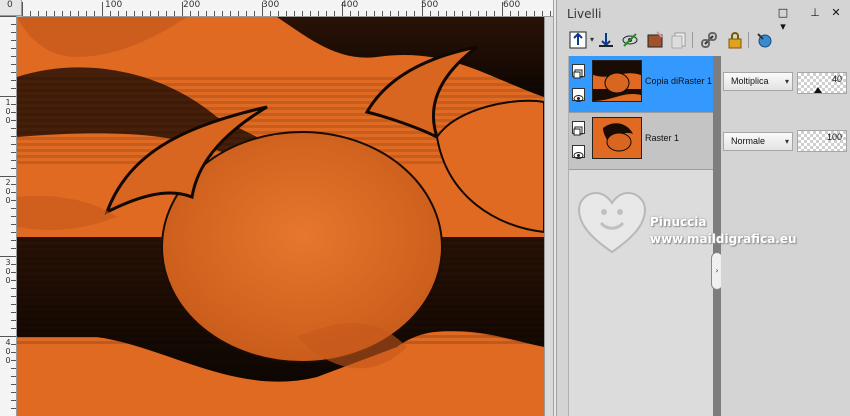 This screenshot has width=850, height=416. What do you see at coordinates (271, 5) in the screenshot?
I see `ruler-label-300: 300` at bounding box center [271, 5].